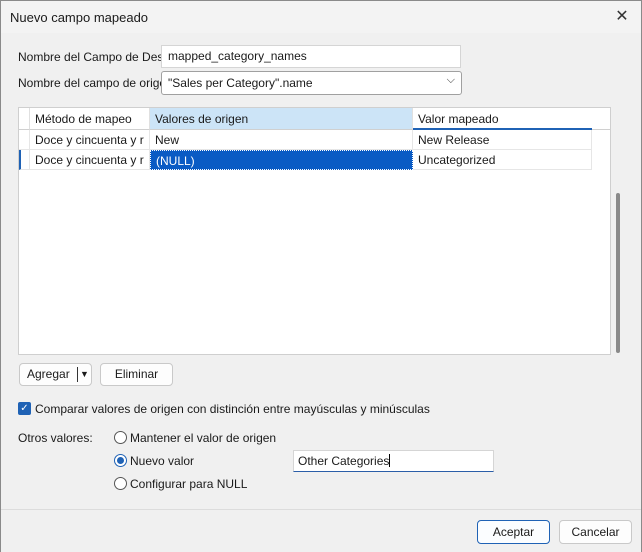 The width and height of the screenshot is (642, 552). I want to click on ok-button: Aceptar, so click(513, 532).